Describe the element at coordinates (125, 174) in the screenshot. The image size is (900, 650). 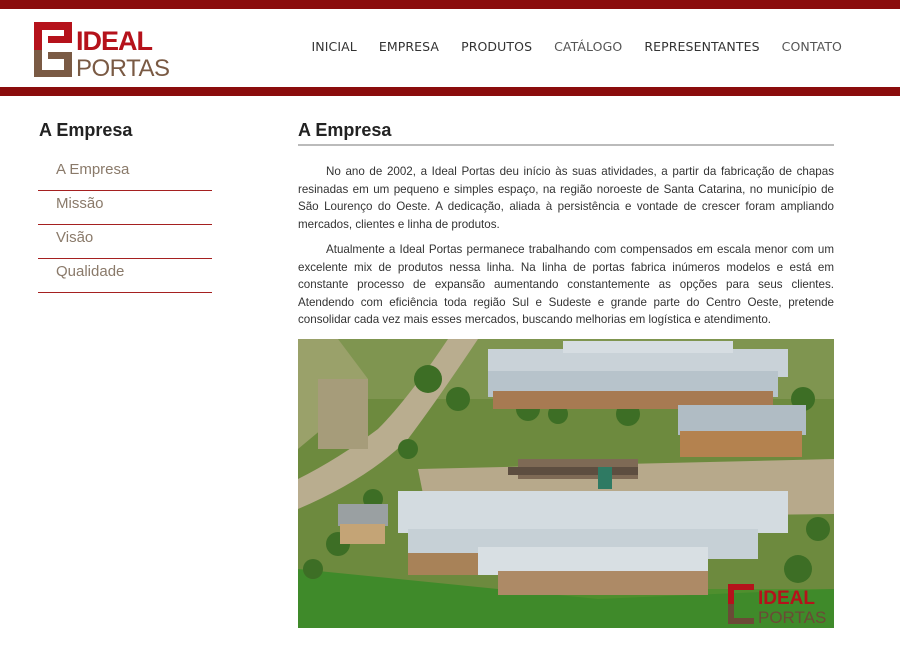
I see `sidebar-item-a-empresa: A Empresa` at that location.